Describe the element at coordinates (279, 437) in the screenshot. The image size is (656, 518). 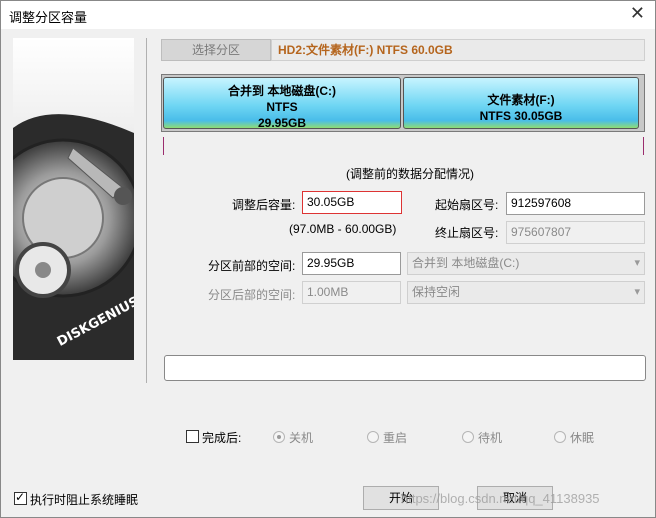
I see `radio-shutdown` at that location.